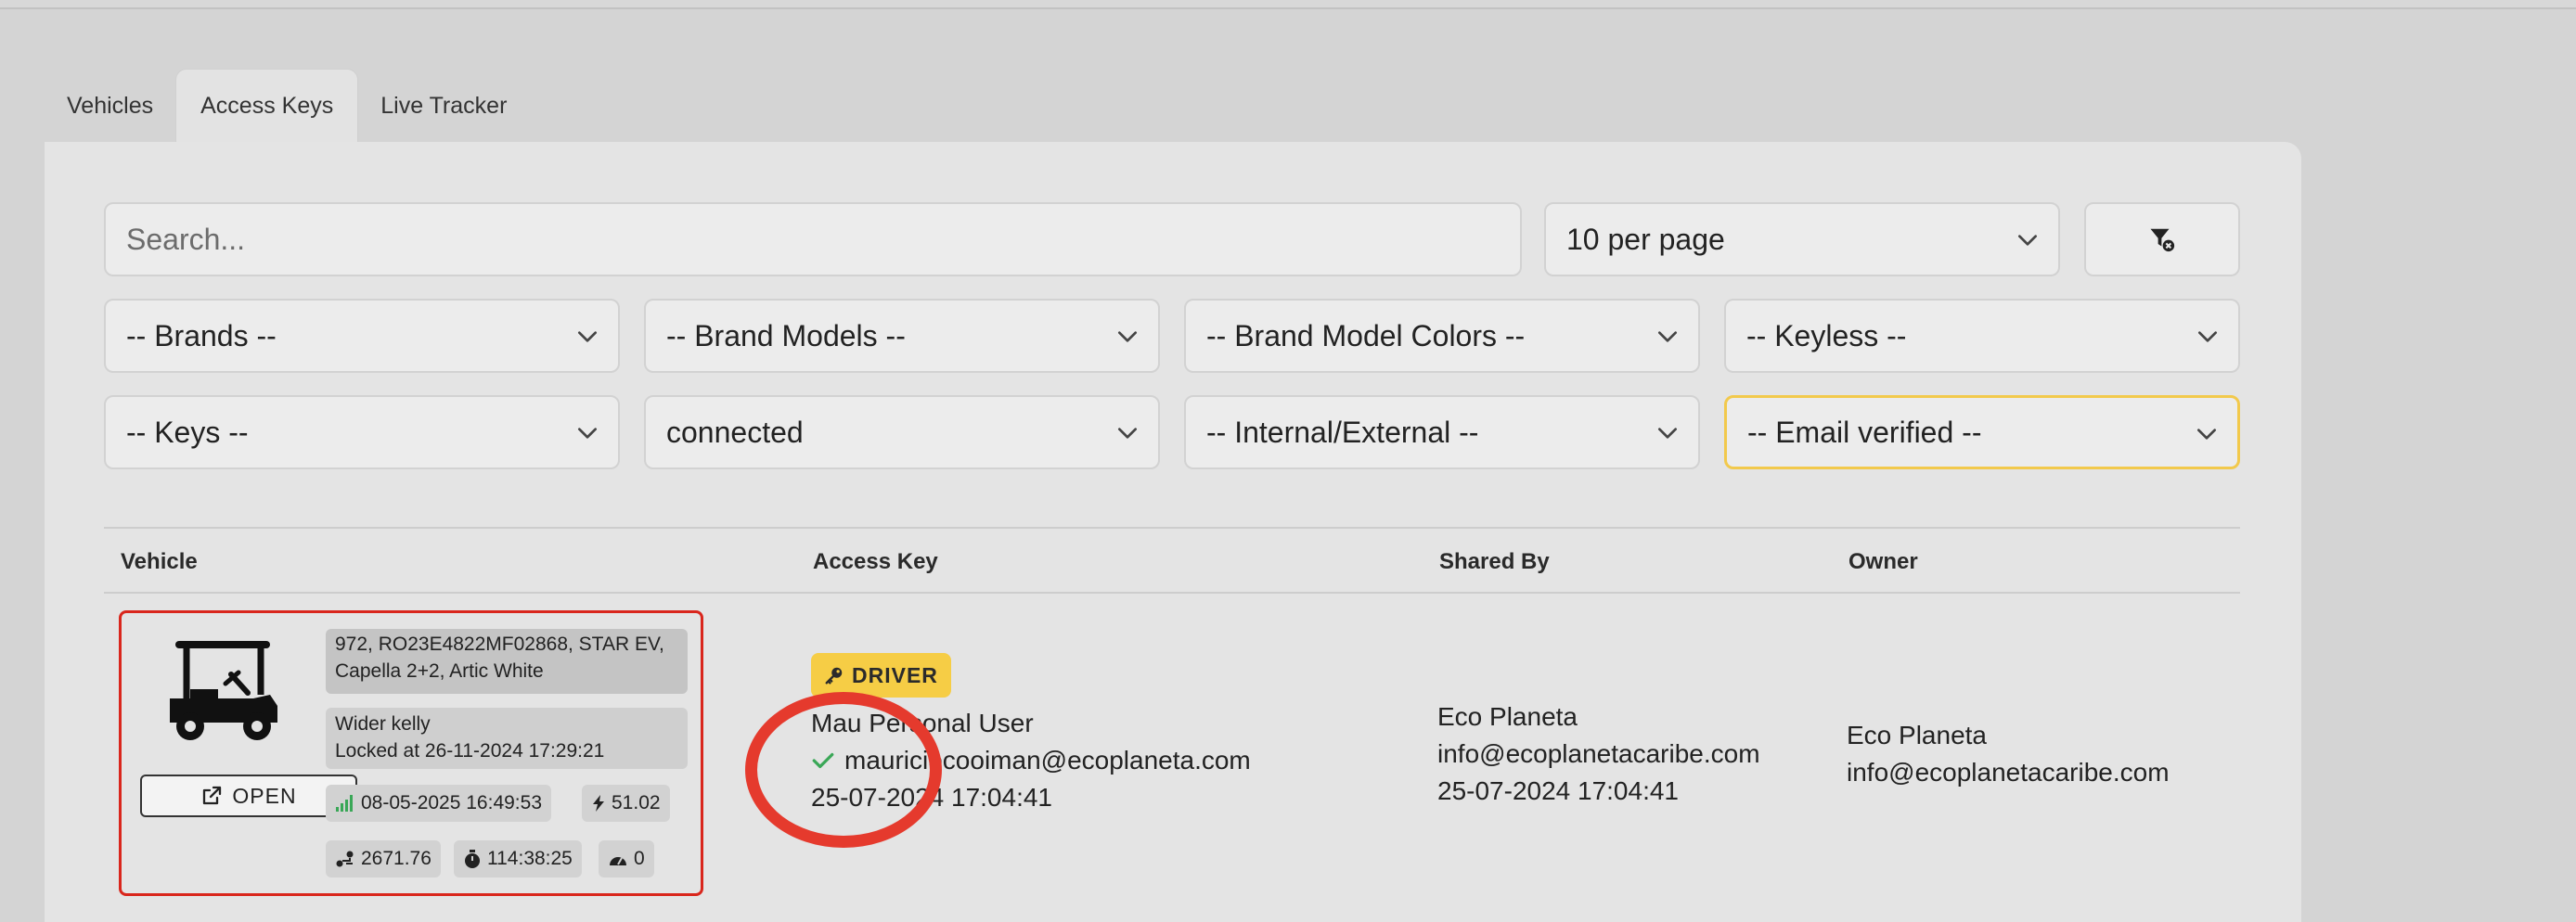 This screenshot has width=2576, height=922. What do you see at coordinates (451, 802) in the screenshot?
I see `last-signal-value: 08-05-2025 16:49:53` at bounding box center [451, 802].